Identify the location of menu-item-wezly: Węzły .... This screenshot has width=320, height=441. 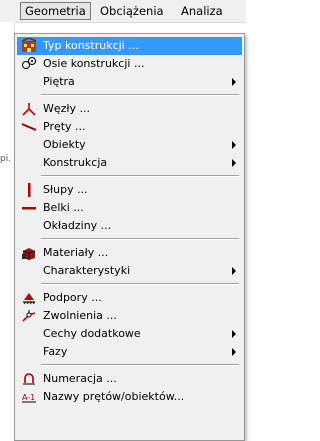
(129, 109).